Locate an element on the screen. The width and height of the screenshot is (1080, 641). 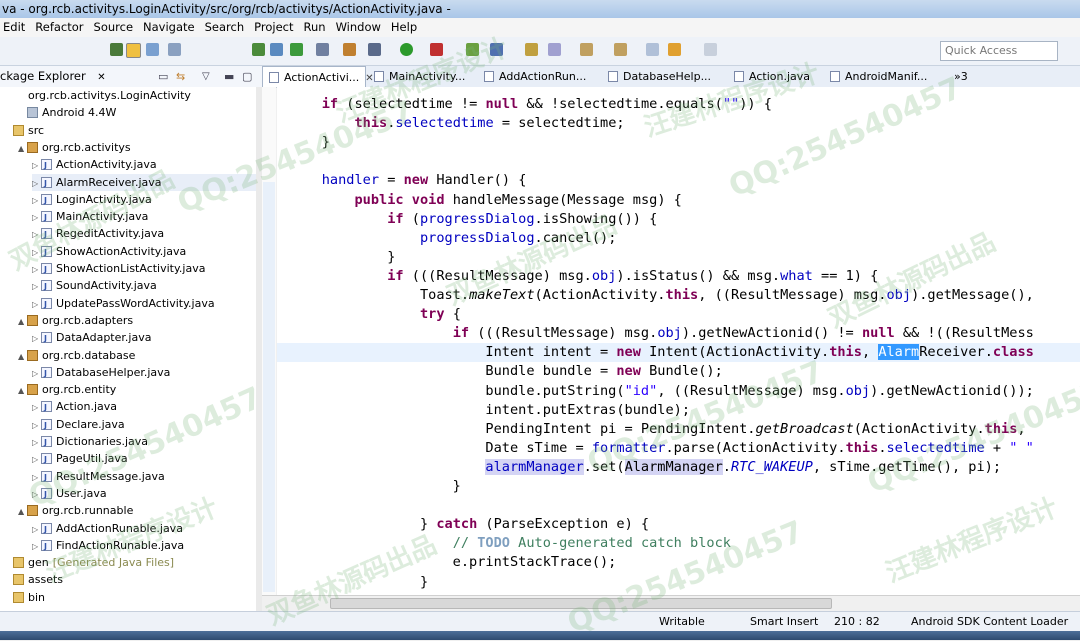
tree-item: ▷ Dictionaries.java is located at coordinates (90, 442).